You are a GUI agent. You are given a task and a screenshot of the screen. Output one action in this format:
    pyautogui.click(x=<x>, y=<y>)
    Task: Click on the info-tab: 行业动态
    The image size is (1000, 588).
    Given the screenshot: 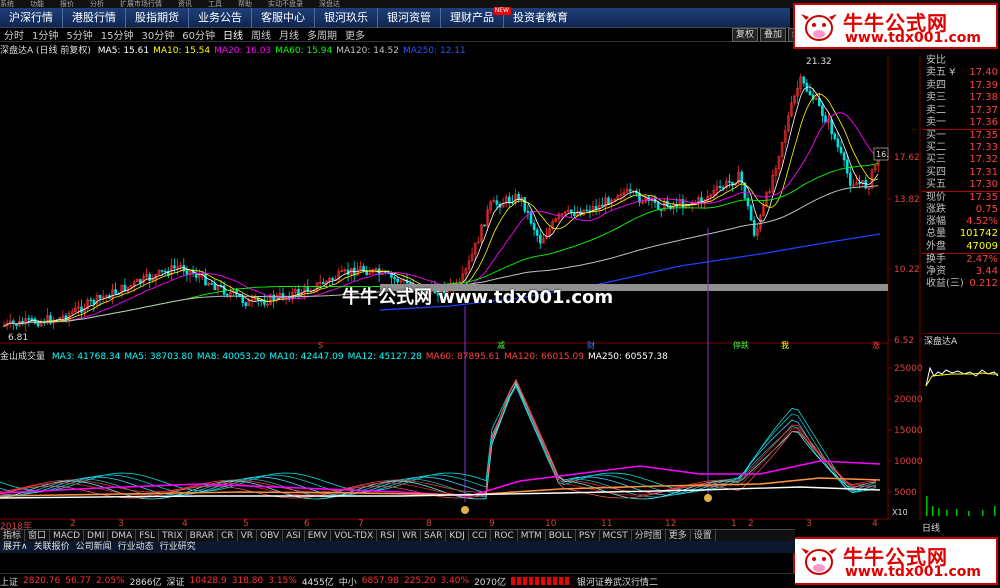 What is the action you would take?
    pyautogui.click(x=136, y=547)
    